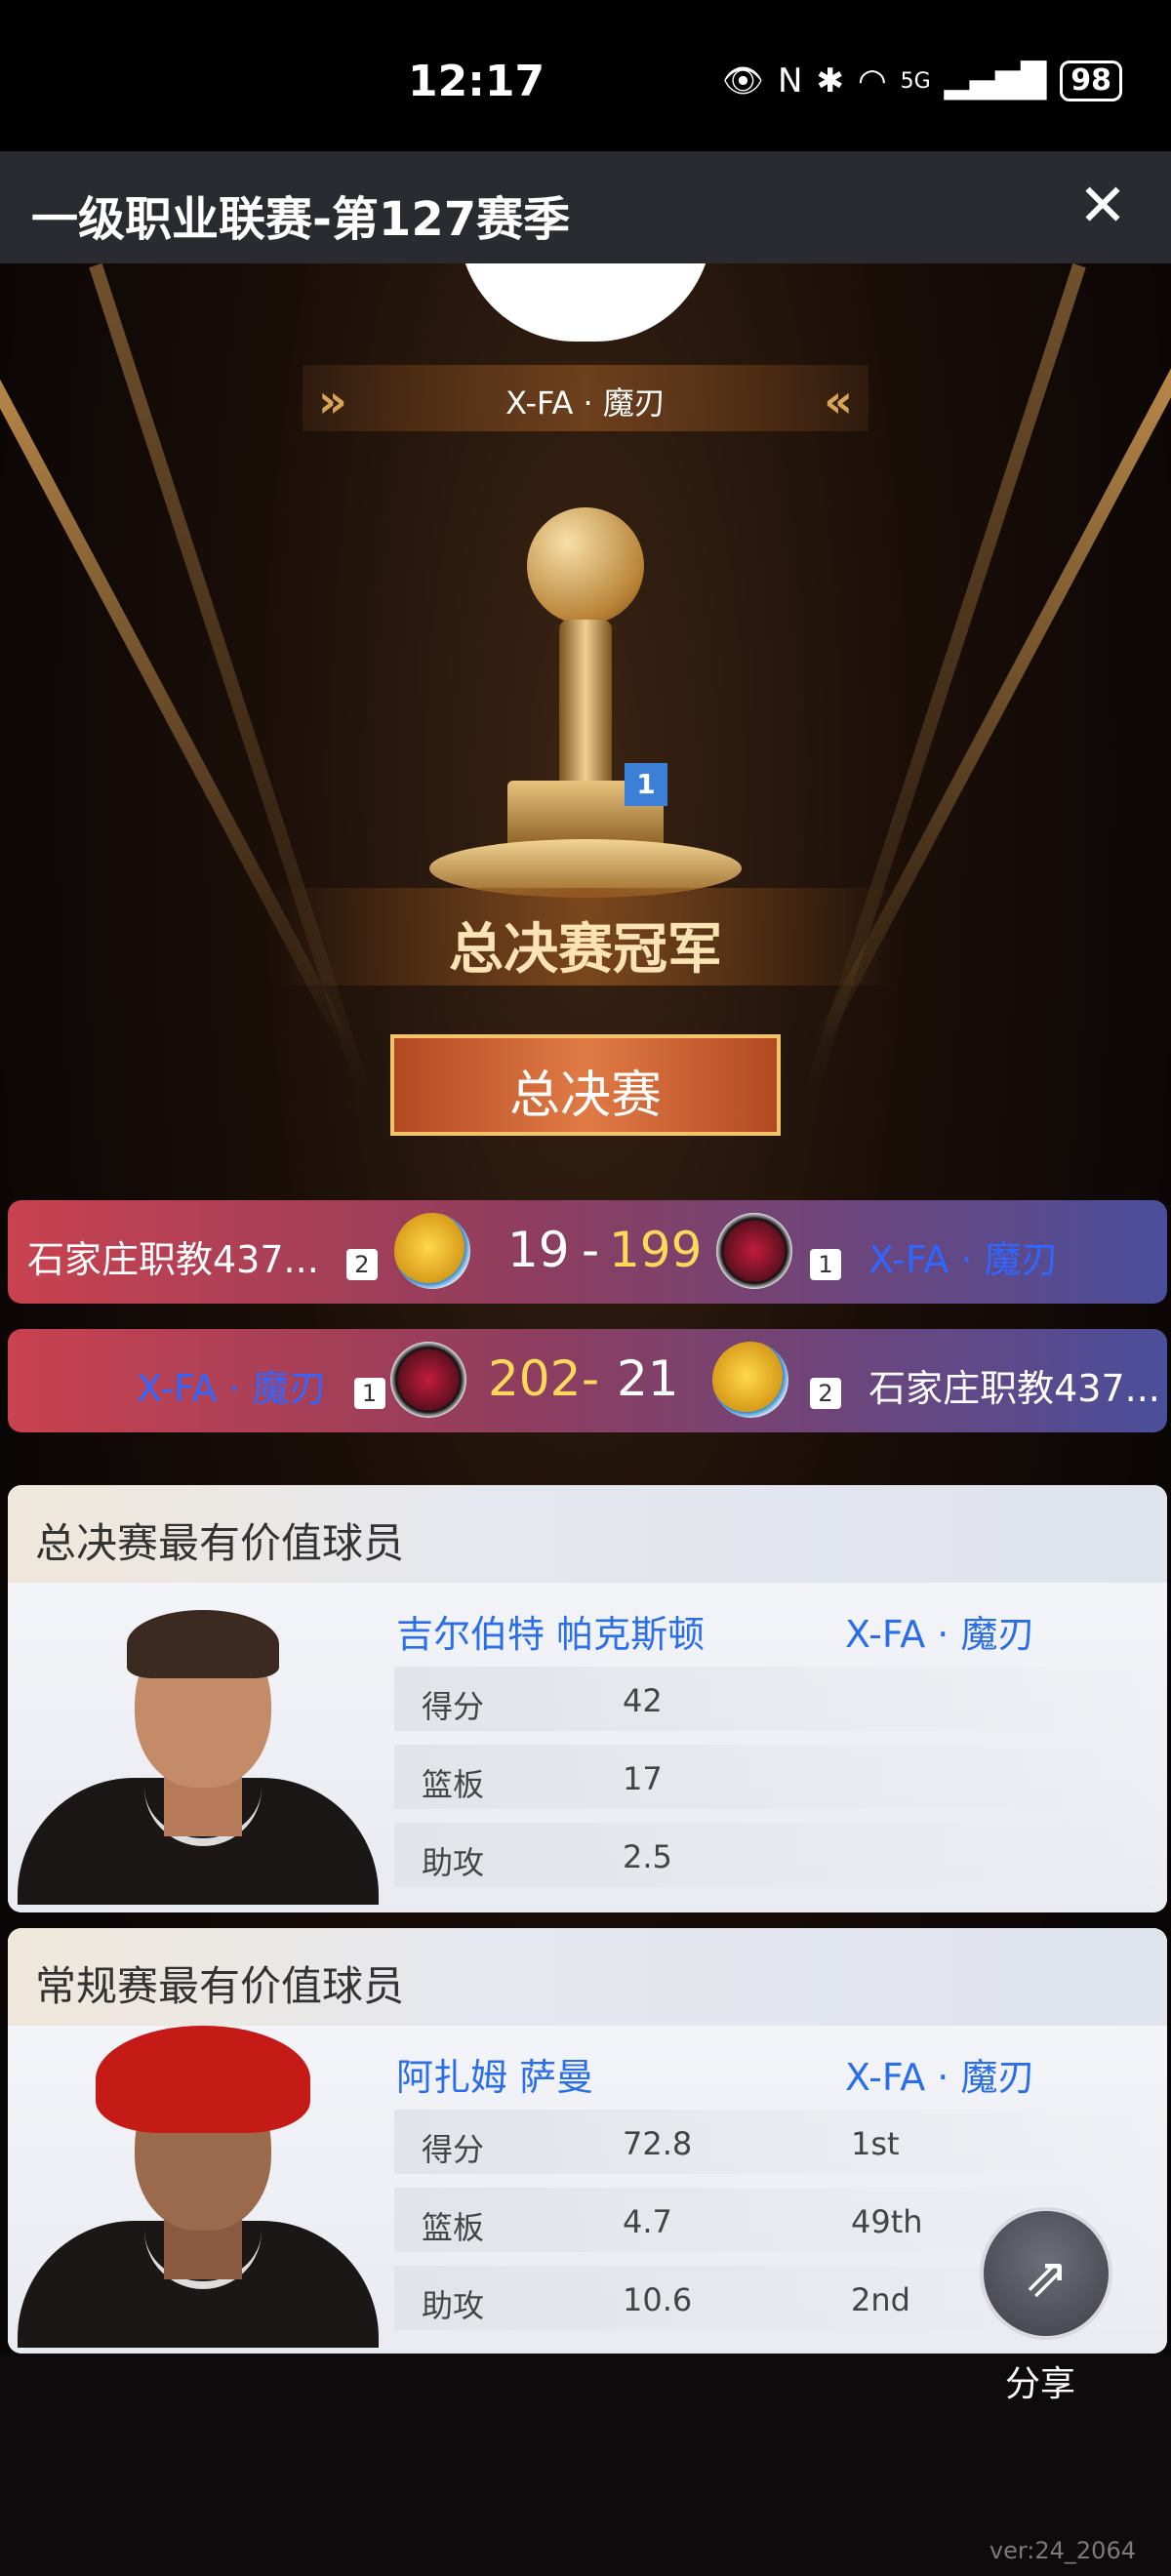 The image size is (1171, 2576). Describe the element at coordinates (779, 2142) in the screenshot. I see `stat-row: 得分 72.8 1st` at that location.